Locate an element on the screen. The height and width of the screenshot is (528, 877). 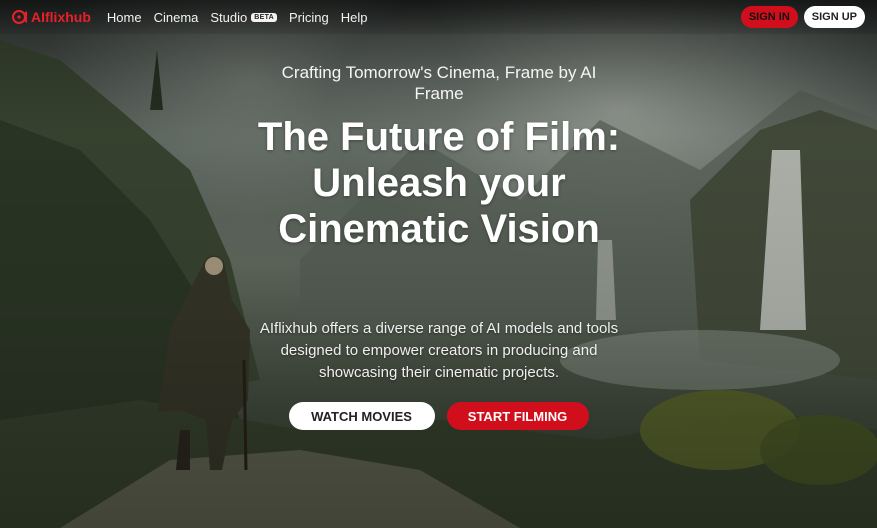
brand-name: AIflixhub is located at coordinates (61, 17).